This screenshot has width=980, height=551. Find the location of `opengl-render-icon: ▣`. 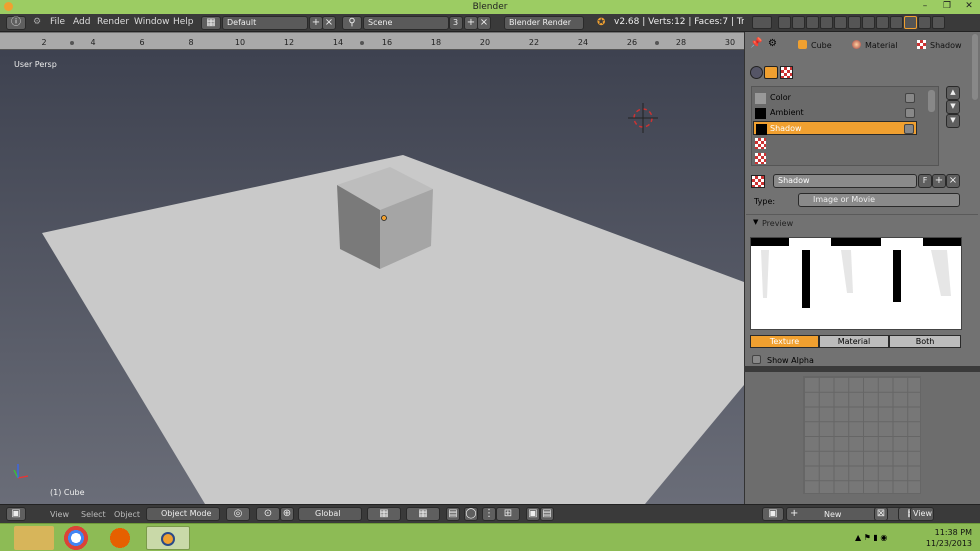

opengl-render-icon: ▣ is located at coordinates (533, 514).